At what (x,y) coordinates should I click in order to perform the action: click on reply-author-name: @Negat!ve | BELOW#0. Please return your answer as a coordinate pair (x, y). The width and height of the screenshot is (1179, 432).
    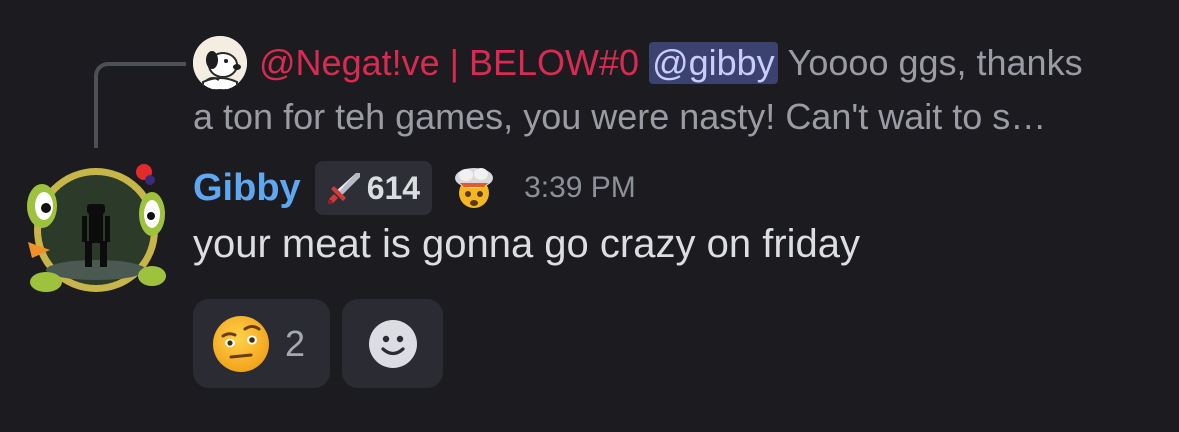
    Looking at the image, I should click on (449, 63).